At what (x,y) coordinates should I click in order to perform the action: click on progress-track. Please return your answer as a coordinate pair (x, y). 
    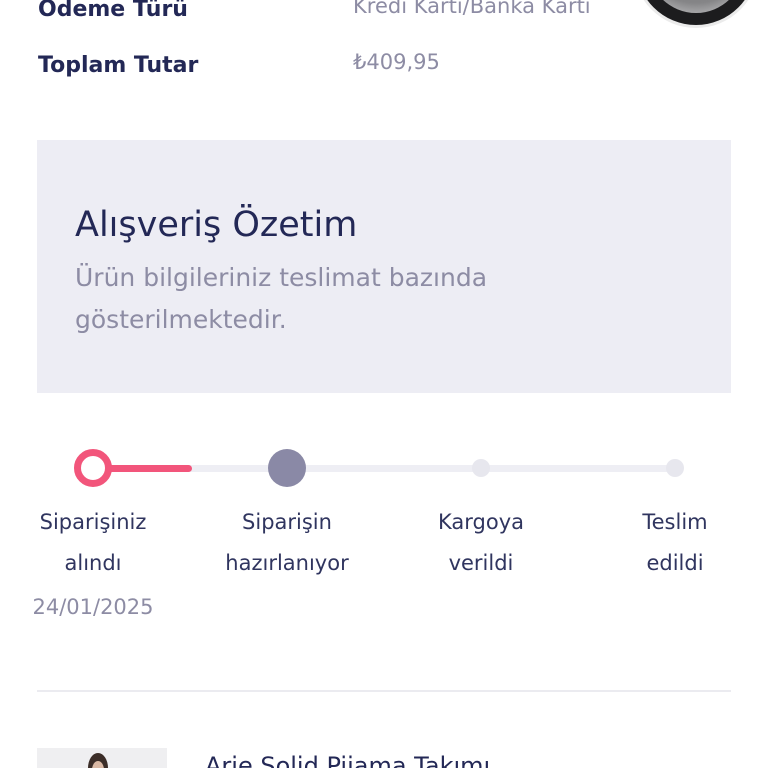
    Looking at the image, I should click on (384, 468).